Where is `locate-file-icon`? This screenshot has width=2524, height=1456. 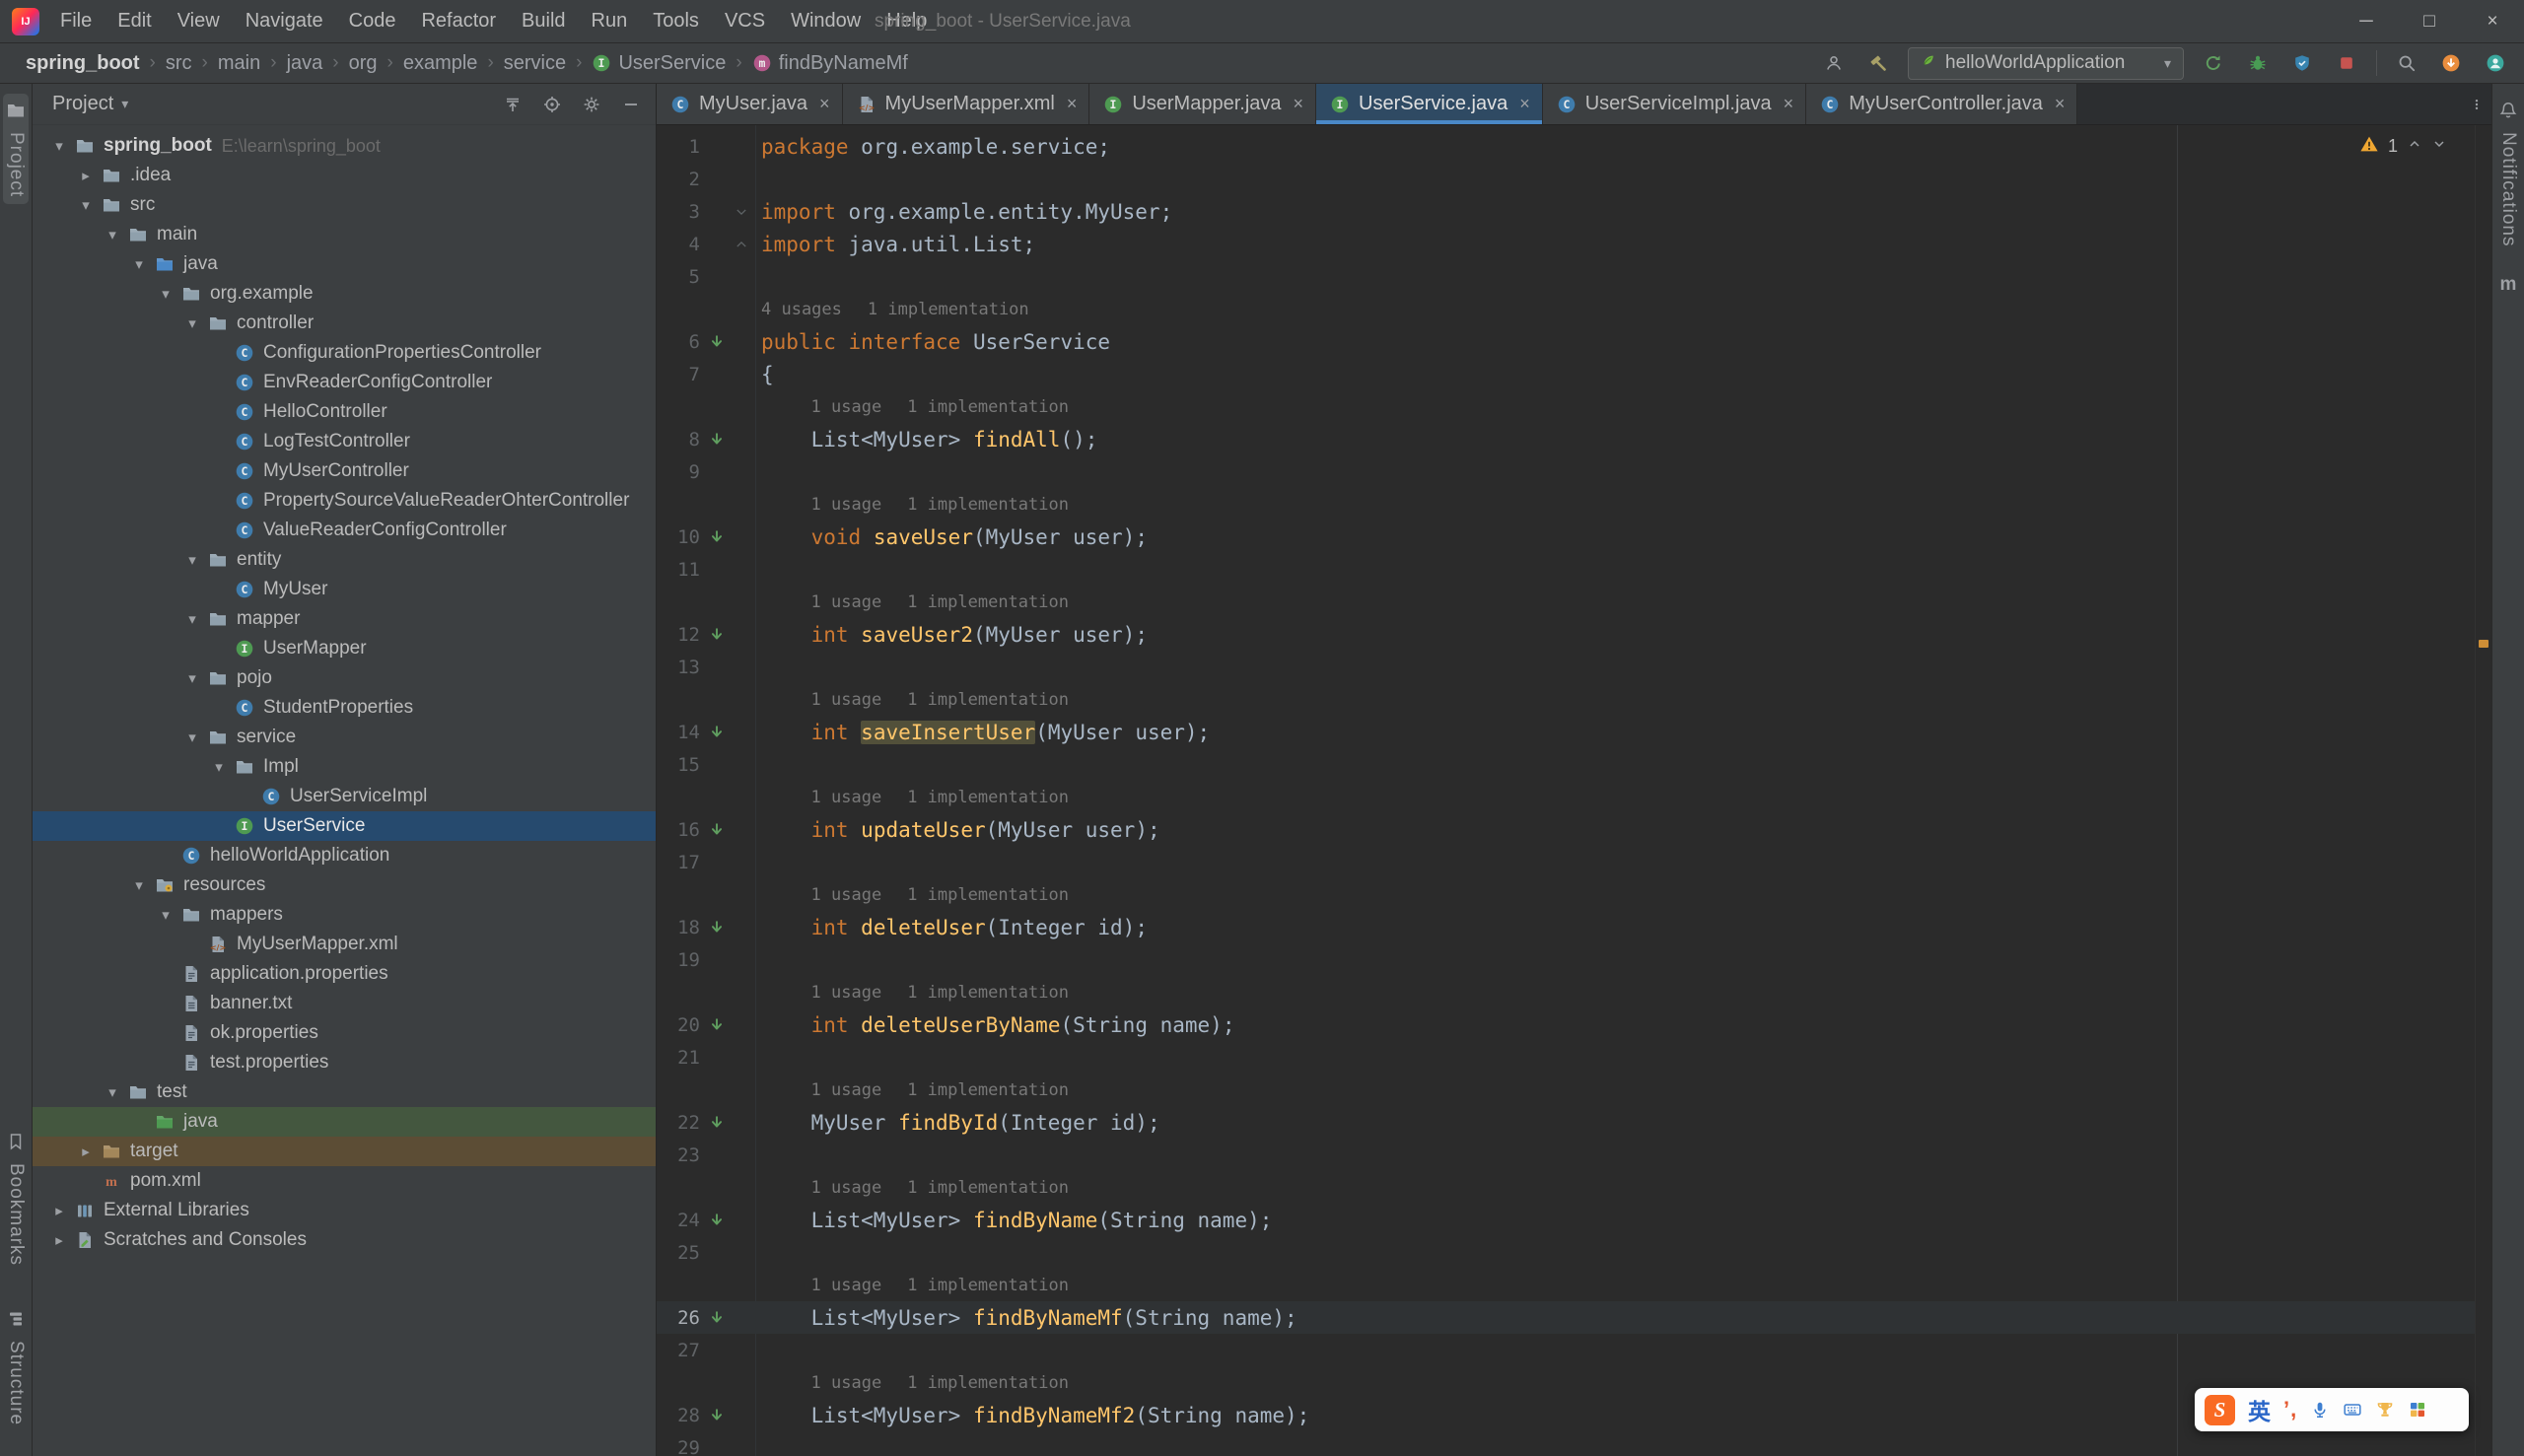 locate-file-icon is located at coordinates (552, 104).